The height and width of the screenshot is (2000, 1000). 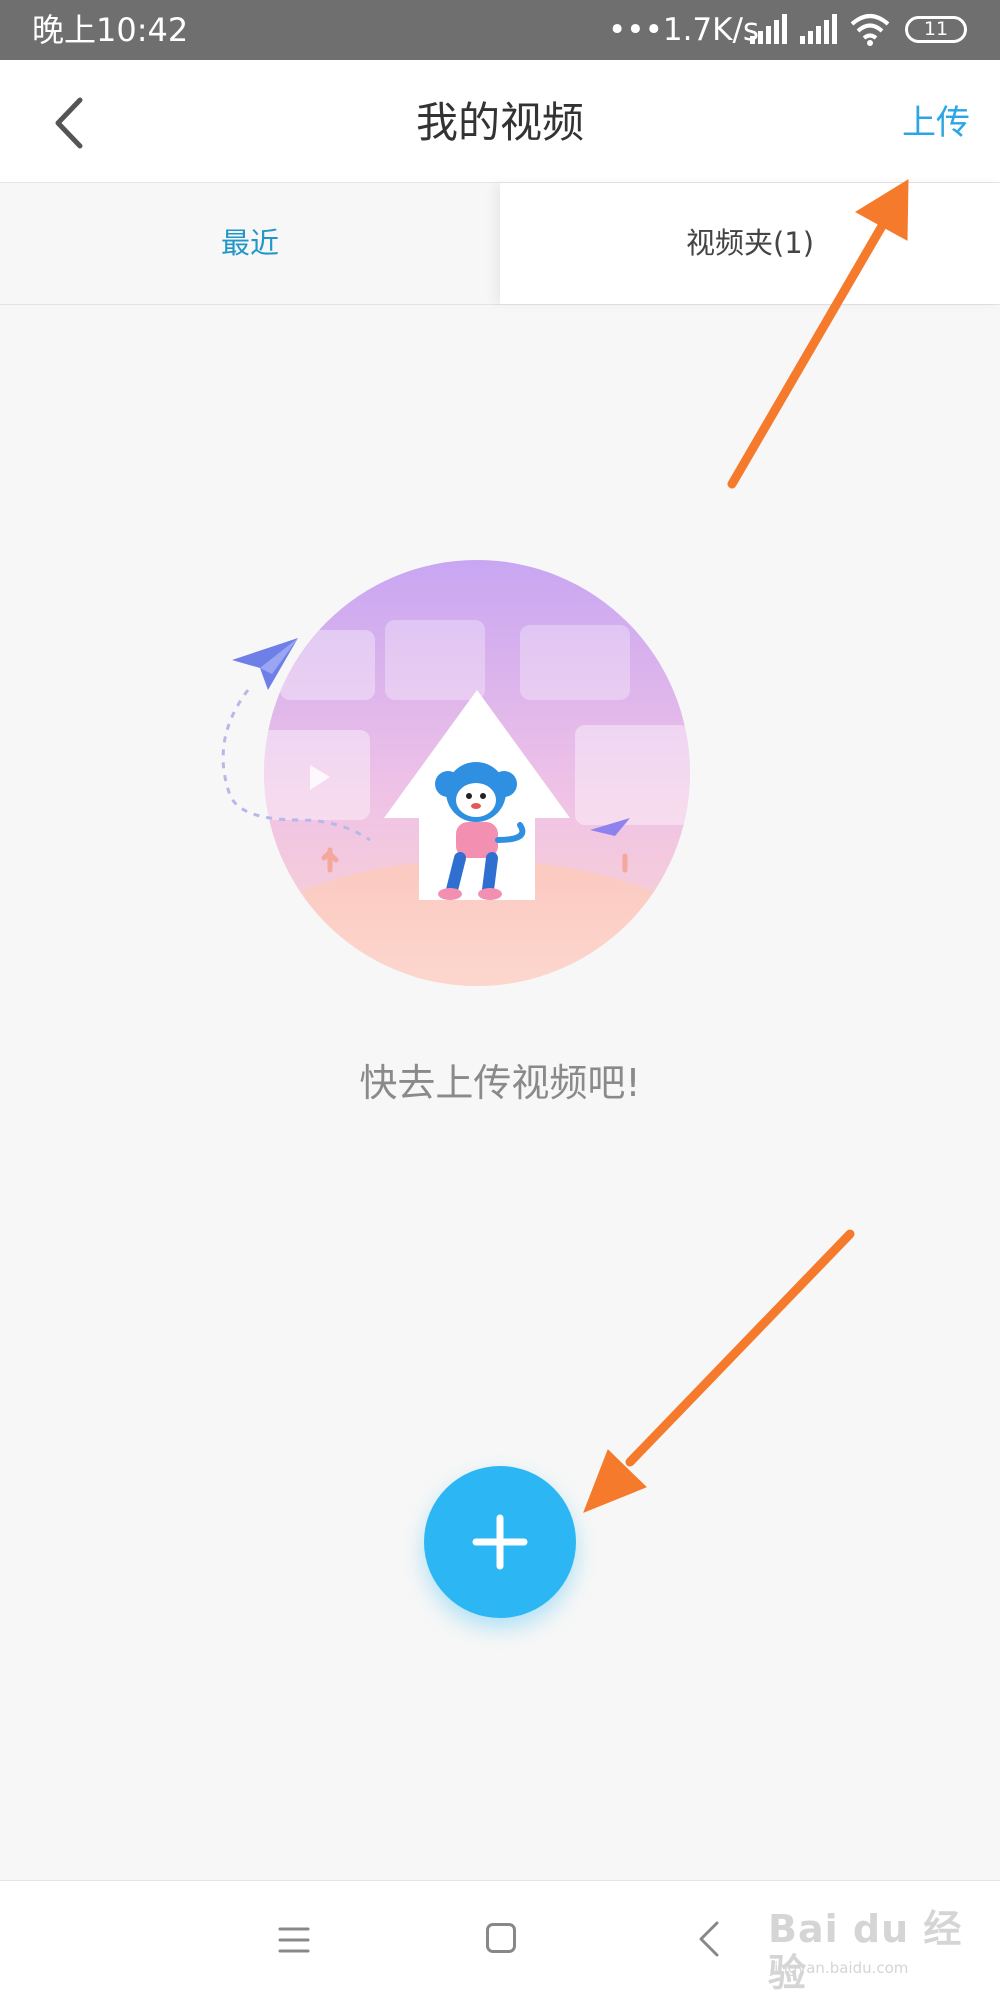 I want to click on annotation-arrow-add, so click(x=719, y=1371).